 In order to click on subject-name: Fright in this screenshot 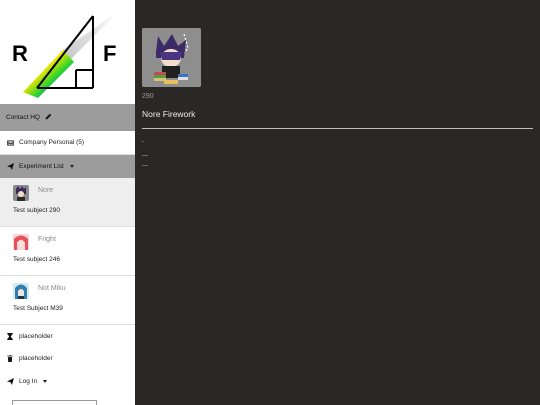, I will do `click(47, 239)`.